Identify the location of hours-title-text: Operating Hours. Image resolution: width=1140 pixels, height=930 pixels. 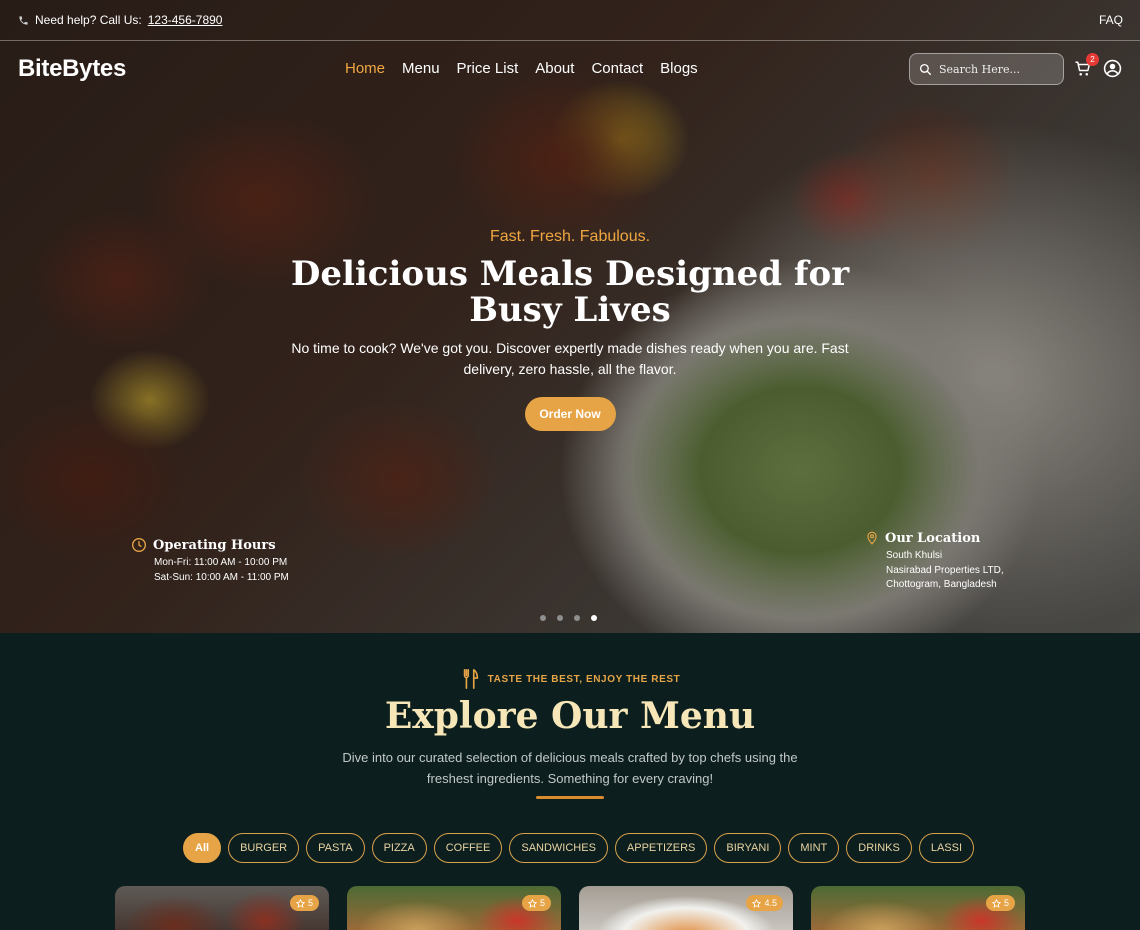
(214, 545).